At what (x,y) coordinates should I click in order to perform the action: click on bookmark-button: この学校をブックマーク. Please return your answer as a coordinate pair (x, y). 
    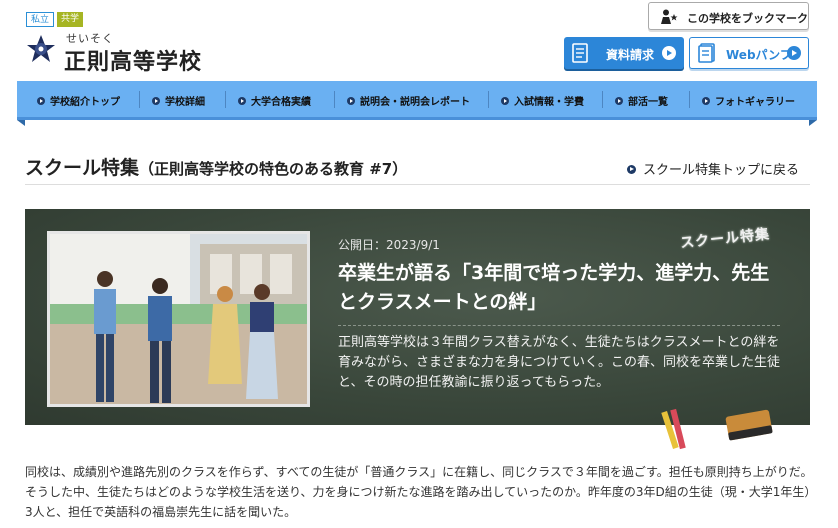
    Looking at the image, I should click on (728, 16).